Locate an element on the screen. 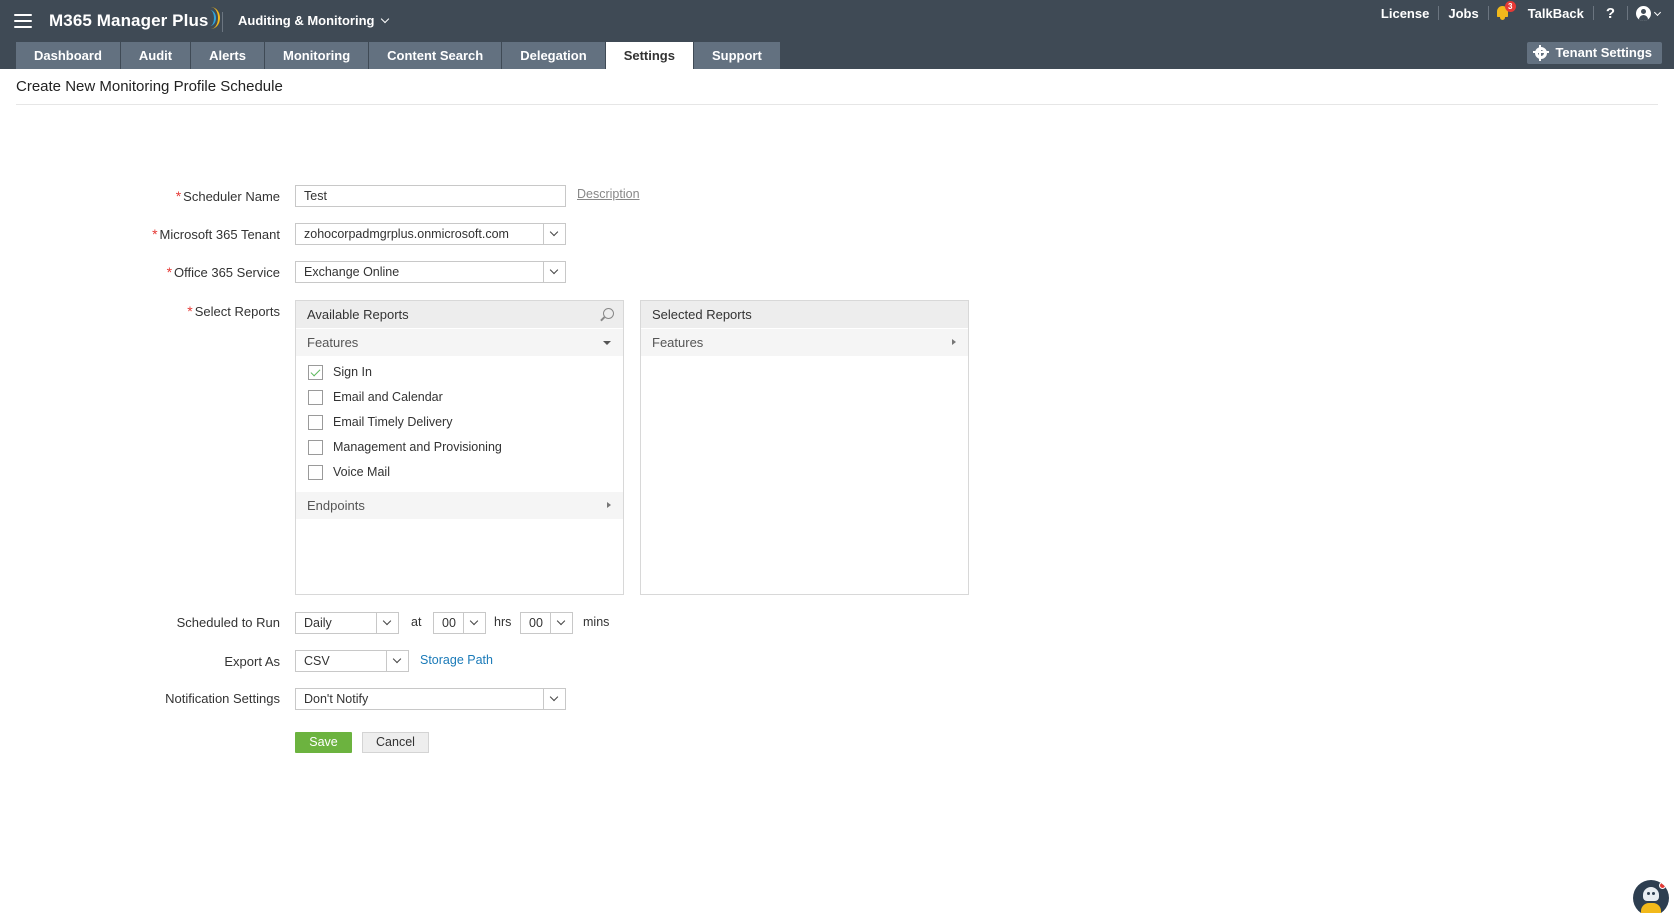 This screenshot has height=913, width=1674. module-name: Auditing & Monitoring is located at coordinates (306, 20).